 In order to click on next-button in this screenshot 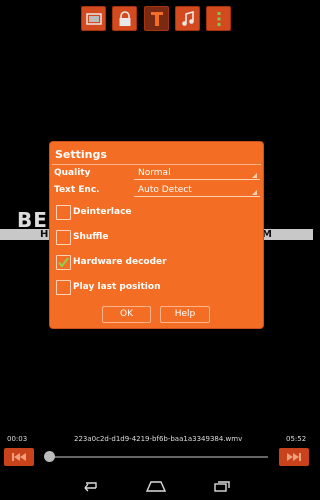, I will do `click(294, 457)`.